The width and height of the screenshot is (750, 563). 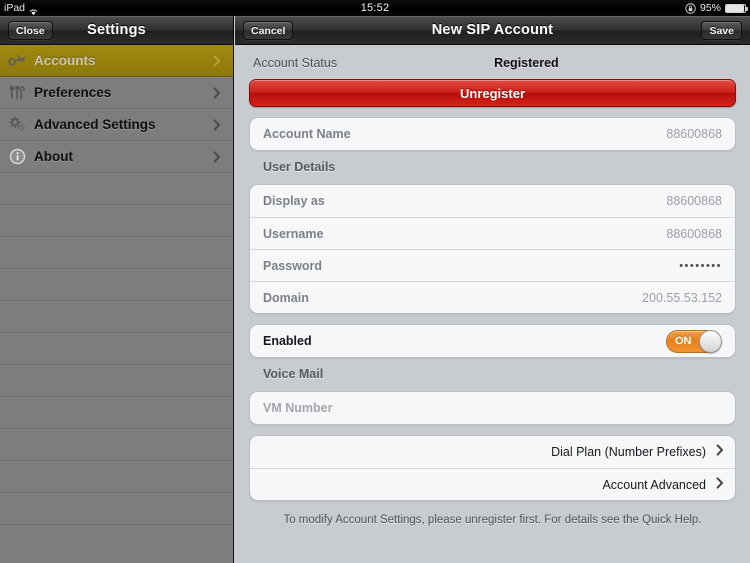 I want to click on vm-number-input: VM Number, so click(x=297, y=408).